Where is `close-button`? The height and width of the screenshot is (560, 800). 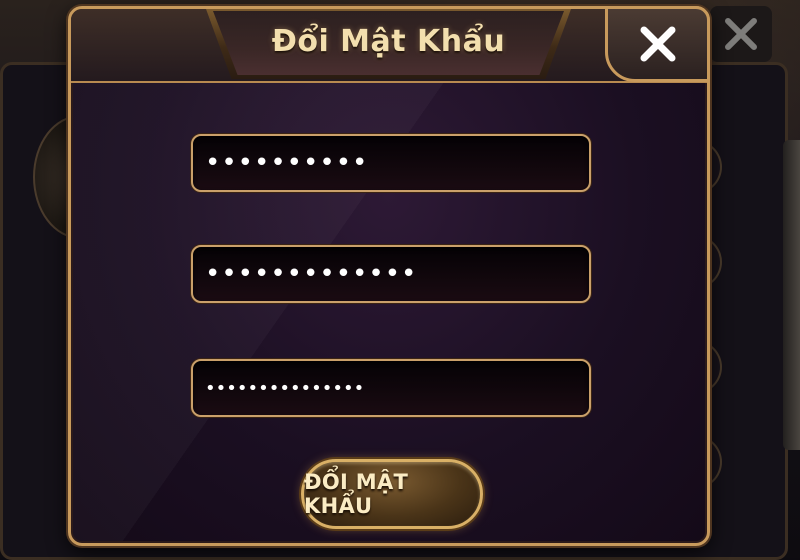 close-button is located at coordinates (657, 44).